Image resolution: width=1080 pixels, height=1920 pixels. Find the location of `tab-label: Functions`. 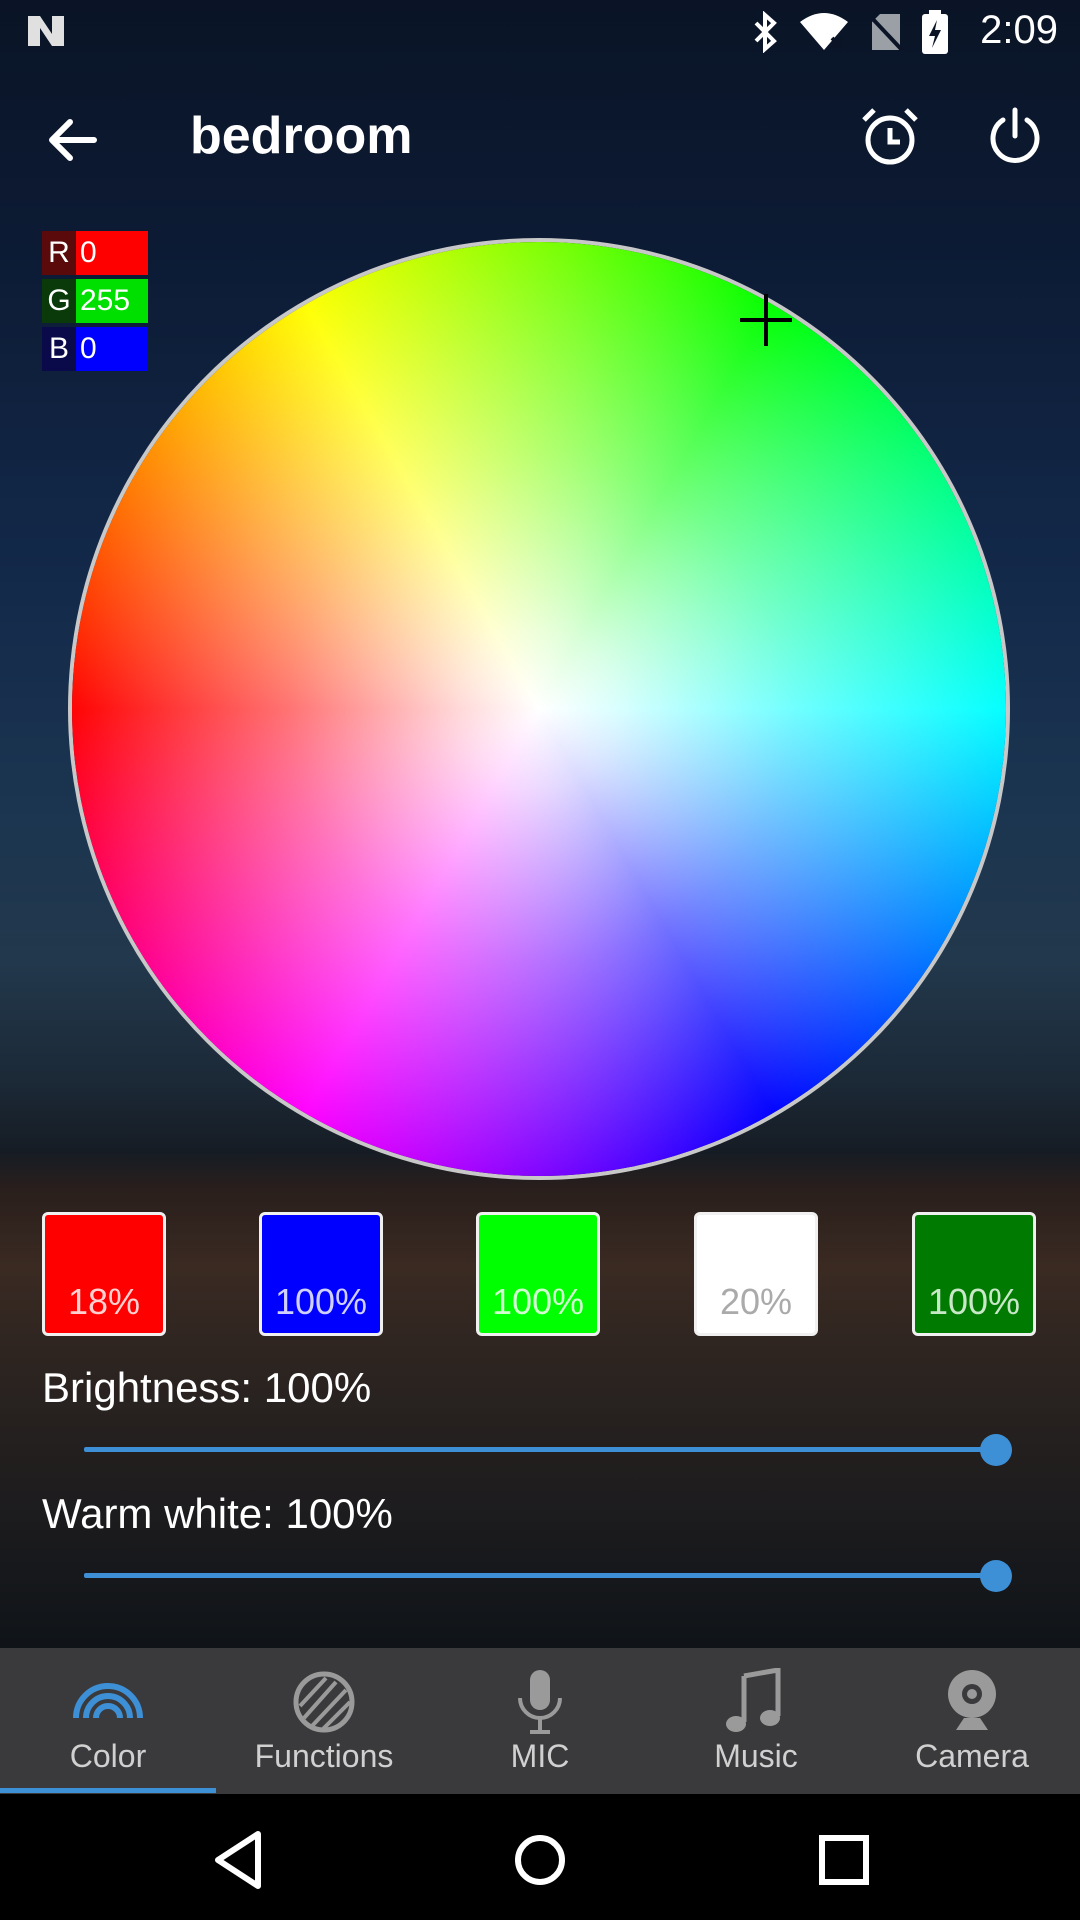

tab-label: Functions is located at coordinates (324, 1756).